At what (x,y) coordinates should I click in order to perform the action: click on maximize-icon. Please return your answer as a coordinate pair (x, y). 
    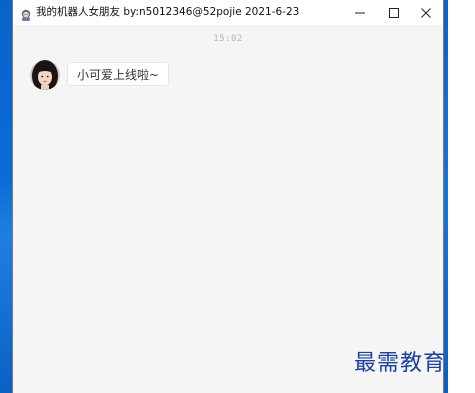
    Looking at the image, I should click on (394, 12).